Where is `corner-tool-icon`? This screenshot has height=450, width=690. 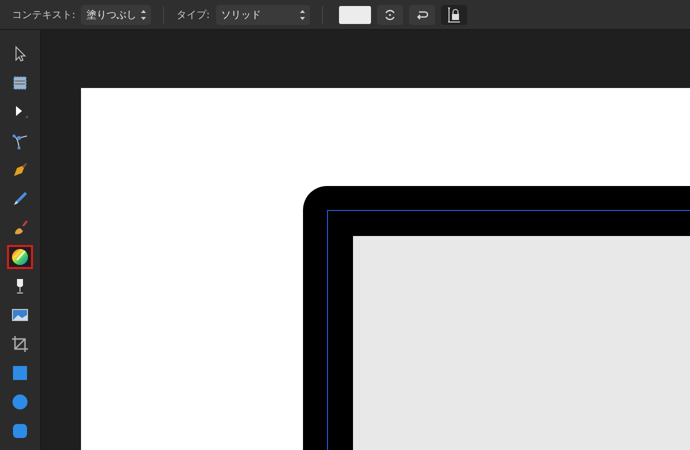
corner-tool-icon is located at coordinates (20, 141).